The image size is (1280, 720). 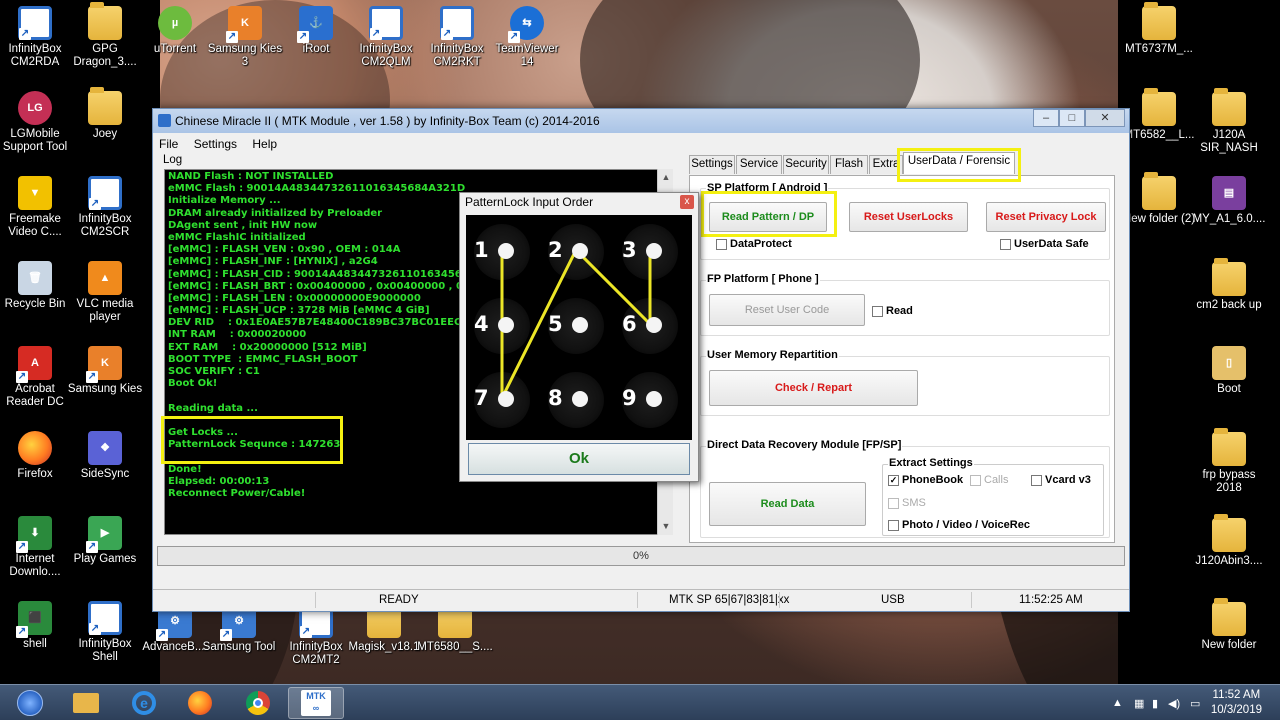 I want to click on desktop-icon: New folder, so click(x=1229, y=625).